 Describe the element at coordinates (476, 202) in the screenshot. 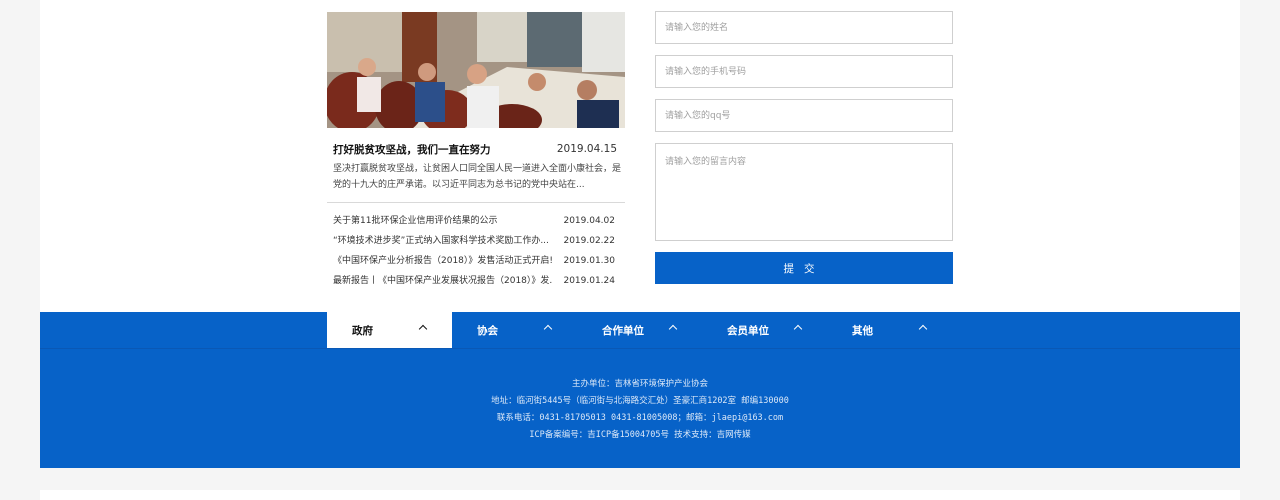

I see `news-divider` at that location.